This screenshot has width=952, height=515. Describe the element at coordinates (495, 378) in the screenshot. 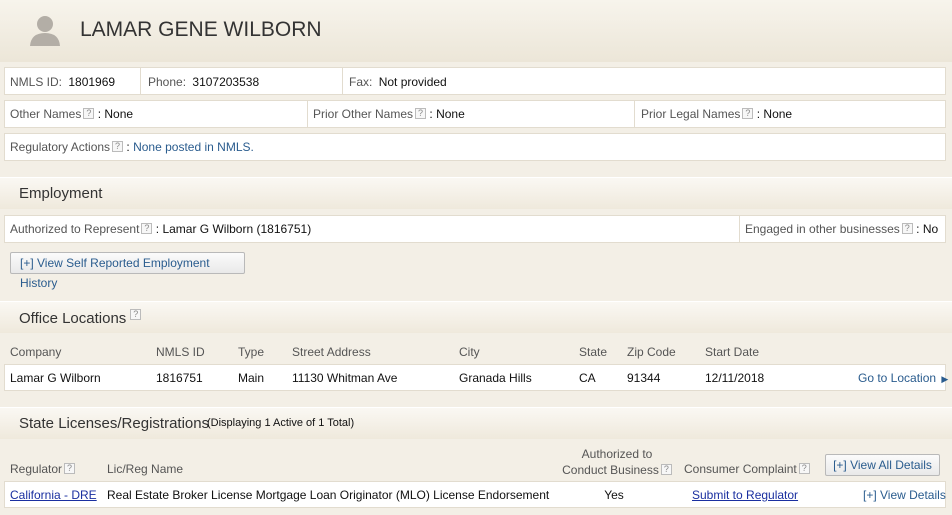

I see `office-city: Granada Hills` at that location.